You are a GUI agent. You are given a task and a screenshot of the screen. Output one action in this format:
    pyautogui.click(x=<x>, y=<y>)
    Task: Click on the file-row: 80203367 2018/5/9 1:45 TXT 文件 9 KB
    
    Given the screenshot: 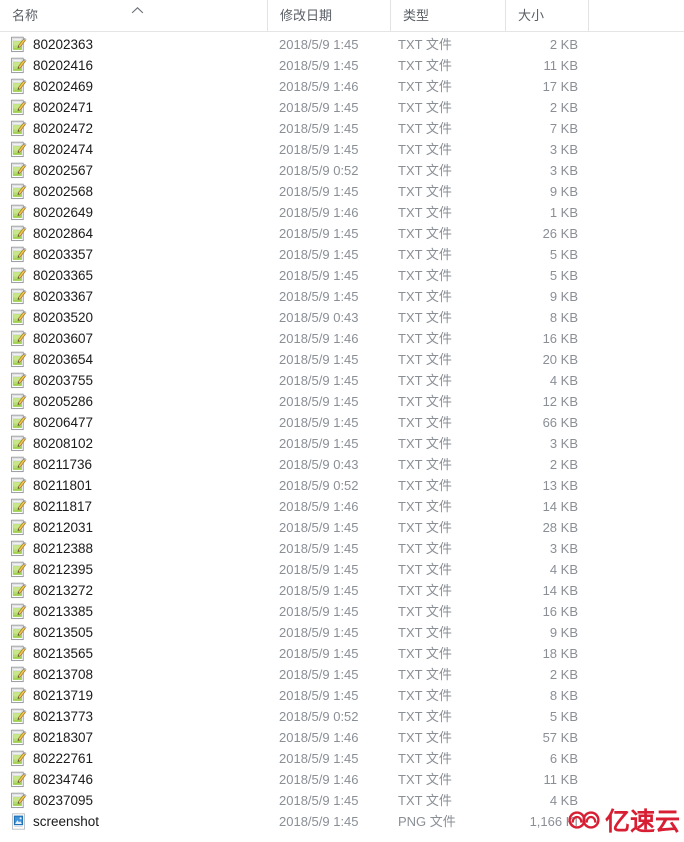 What is the action you would take?
    pyautogui.click(x=342, y=296)
    